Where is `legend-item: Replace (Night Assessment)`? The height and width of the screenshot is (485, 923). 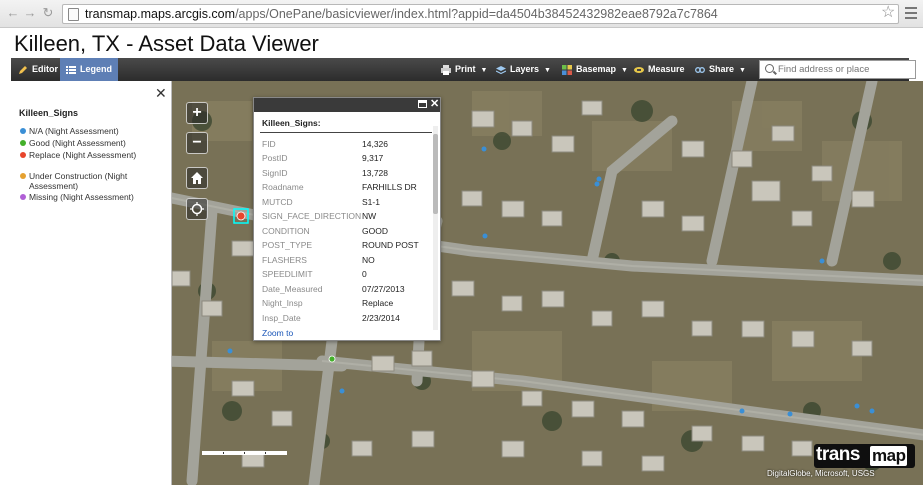 legend-item: Replace (Night Assessment) is located at coordinates (94, 155).